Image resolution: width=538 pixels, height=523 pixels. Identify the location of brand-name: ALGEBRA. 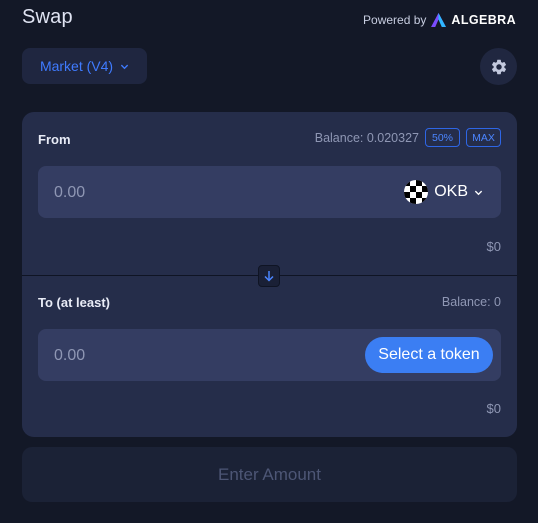
(483, 20).